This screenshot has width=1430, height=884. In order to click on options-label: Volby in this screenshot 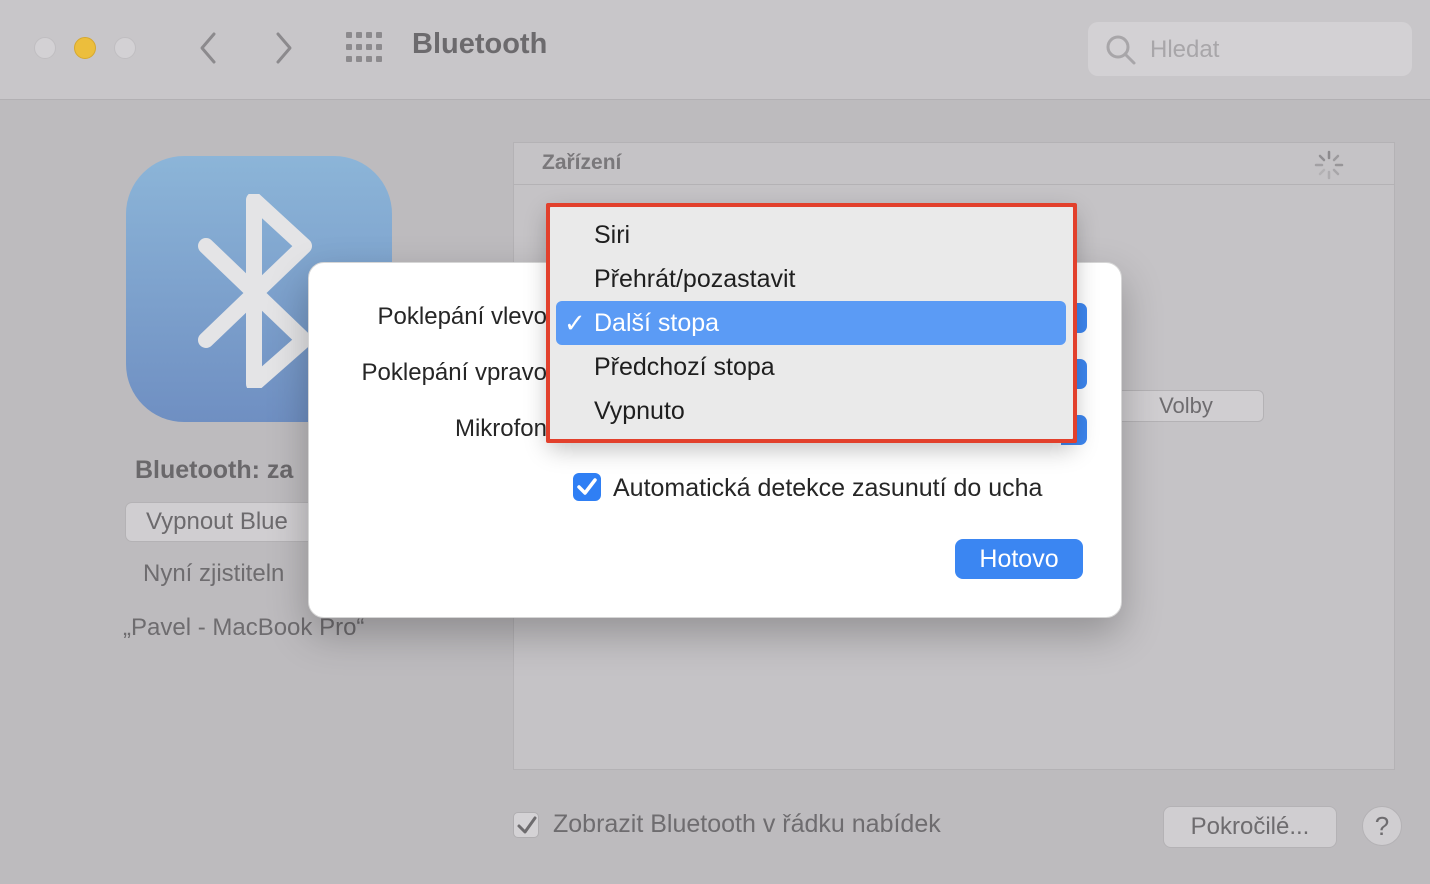, I will do `click(1186, 405)`.